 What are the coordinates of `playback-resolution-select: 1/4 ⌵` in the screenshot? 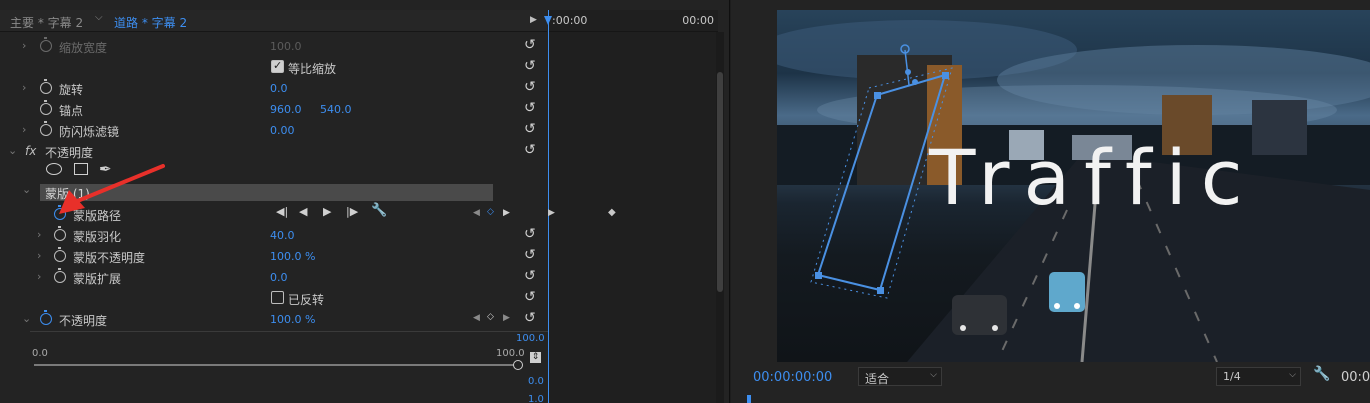 It's located at (1258, 376).